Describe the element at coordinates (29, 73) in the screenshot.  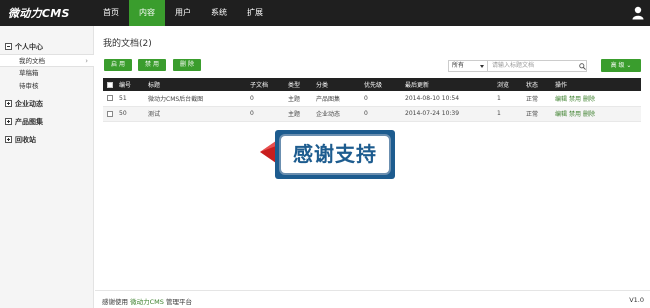
I see `sidebar-item-label: 草稿箱` at that location.